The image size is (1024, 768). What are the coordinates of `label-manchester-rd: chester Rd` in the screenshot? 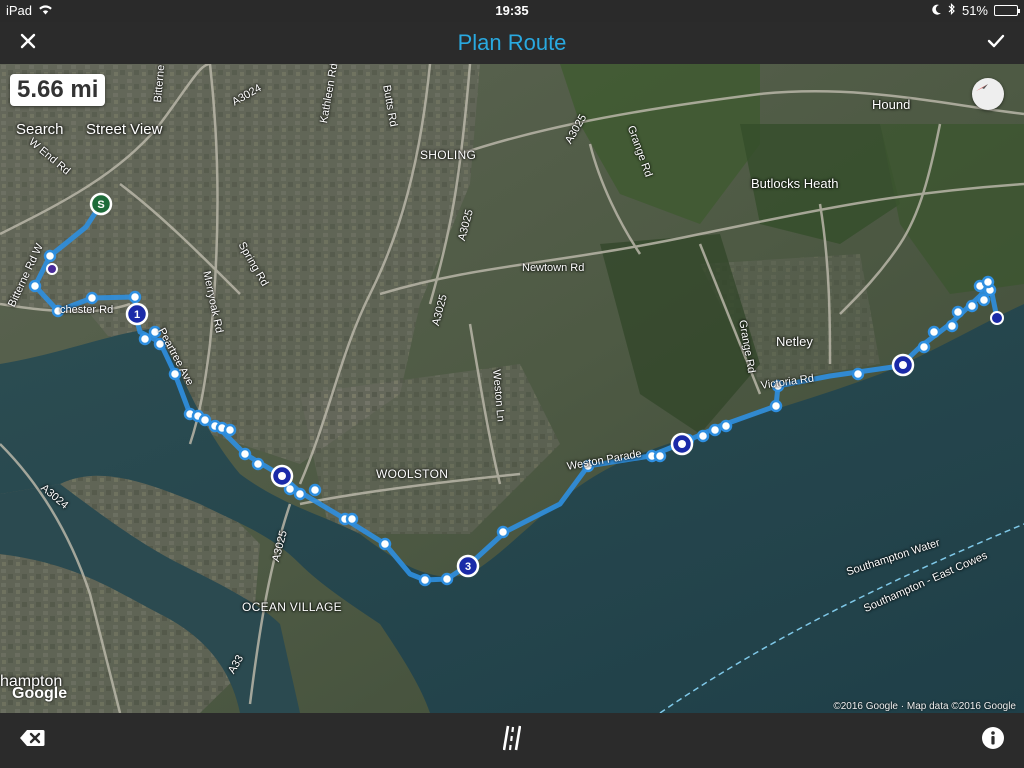 It's located at (87, 310).